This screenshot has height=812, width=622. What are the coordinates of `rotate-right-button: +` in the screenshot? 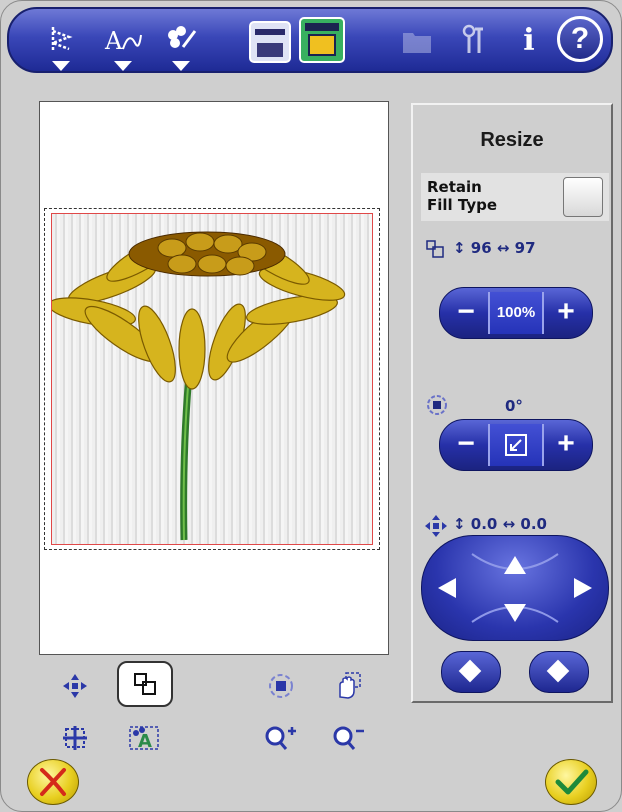 It's located at (566, 445).